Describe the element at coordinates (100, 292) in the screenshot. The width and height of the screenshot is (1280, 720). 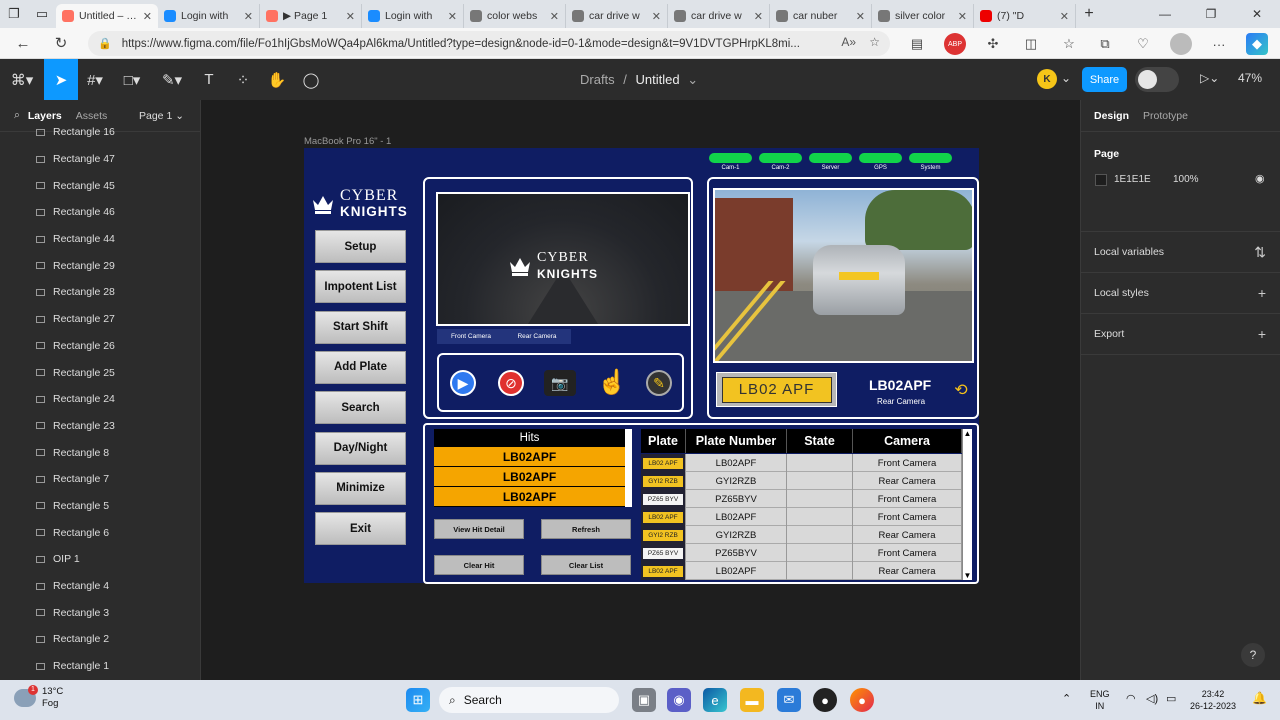
I see `layer-item: Rectangle 28` at that location.